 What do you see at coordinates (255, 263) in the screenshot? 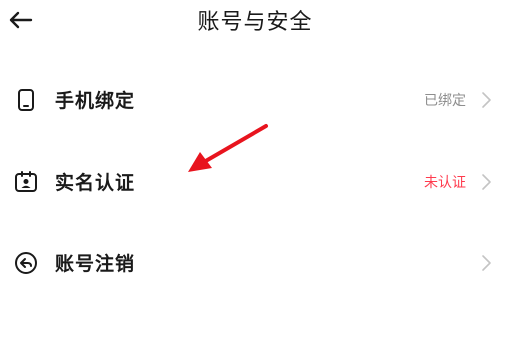
I see `list-item-account-deletion: 账号注销` at bounding box center [255, 263].